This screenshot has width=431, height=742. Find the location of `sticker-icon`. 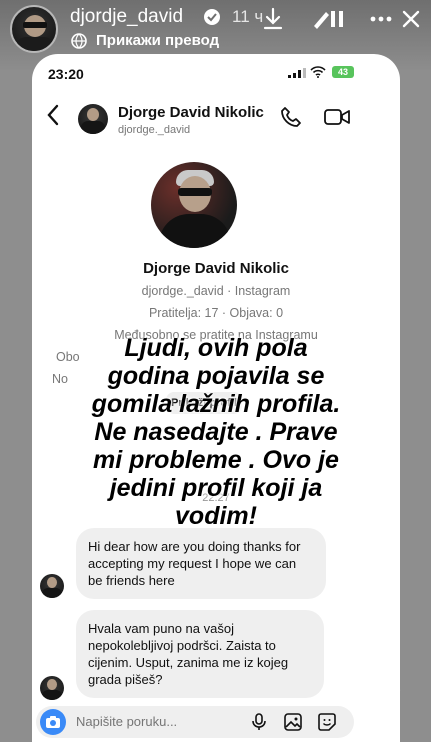

sticker-icon is located at coordinates (327, 722).